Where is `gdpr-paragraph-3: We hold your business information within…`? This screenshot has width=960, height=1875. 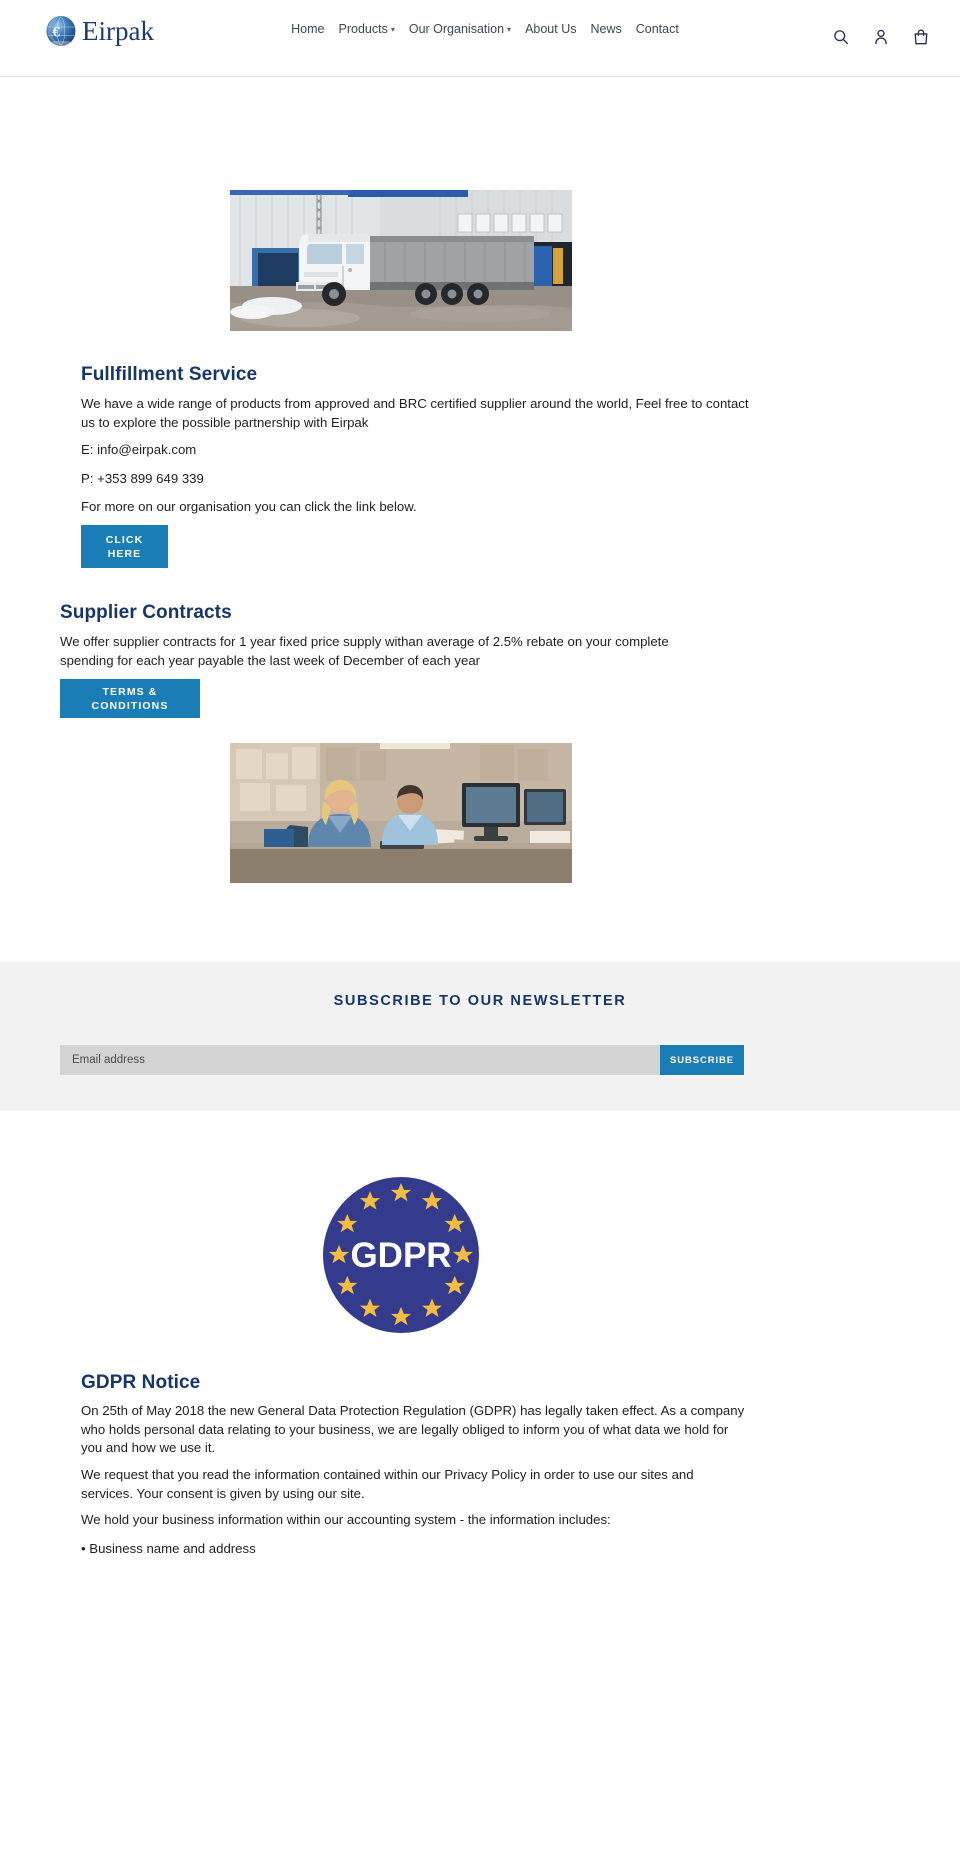 gdpr-paragraph-3: We hold your business information within… is located at coordinates (346, 1519).